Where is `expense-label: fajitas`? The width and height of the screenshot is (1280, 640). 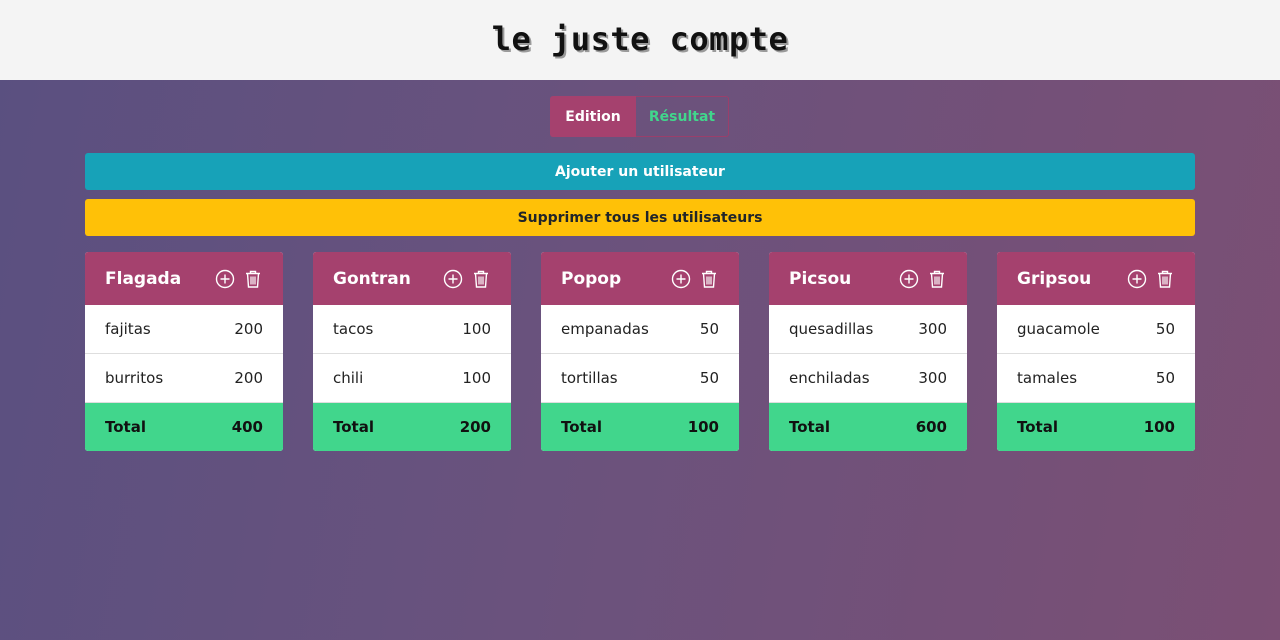 expense-label: fajitas is located at coordinates (128, 329).